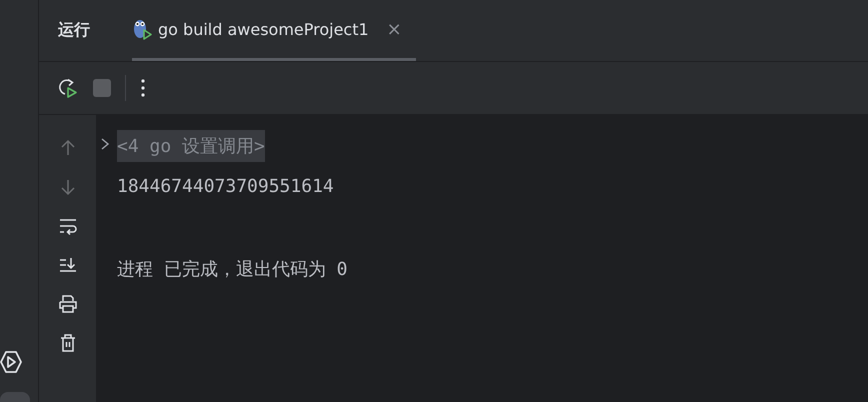  I want to click on print-icon, so click(67, 304).